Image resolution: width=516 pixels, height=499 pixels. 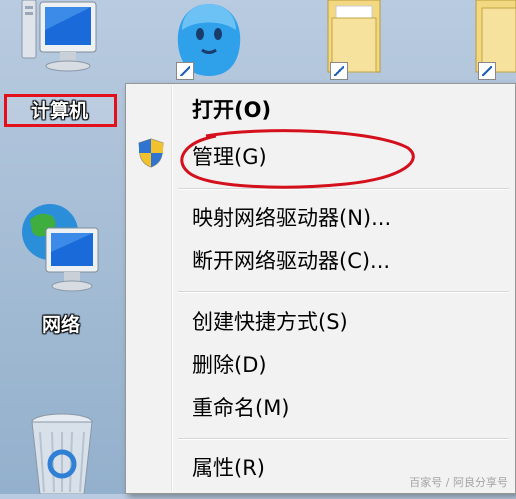 What do you see at coordinates (270, 321) in the screenshot?
I see `menu-item-create-shortcut: 创建快捷方式(S)` at bounding box center [270, 321].